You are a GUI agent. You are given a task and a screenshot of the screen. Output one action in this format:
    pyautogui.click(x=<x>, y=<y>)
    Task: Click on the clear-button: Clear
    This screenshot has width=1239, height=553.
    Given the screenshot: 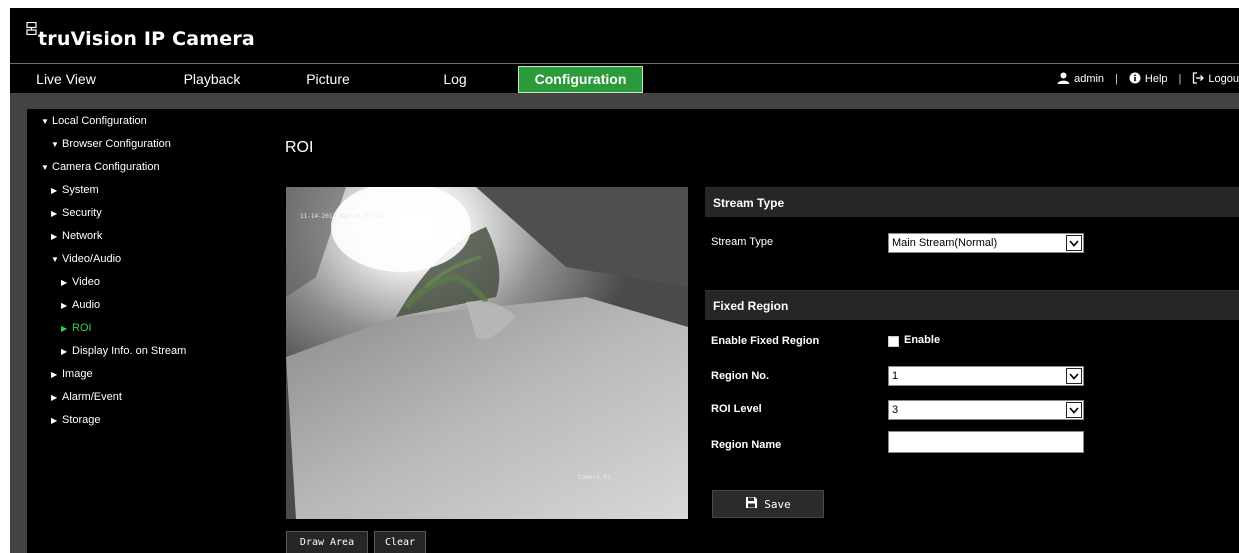 What is the action you would take?
    pyautogui.click(x=400, y=542)
    